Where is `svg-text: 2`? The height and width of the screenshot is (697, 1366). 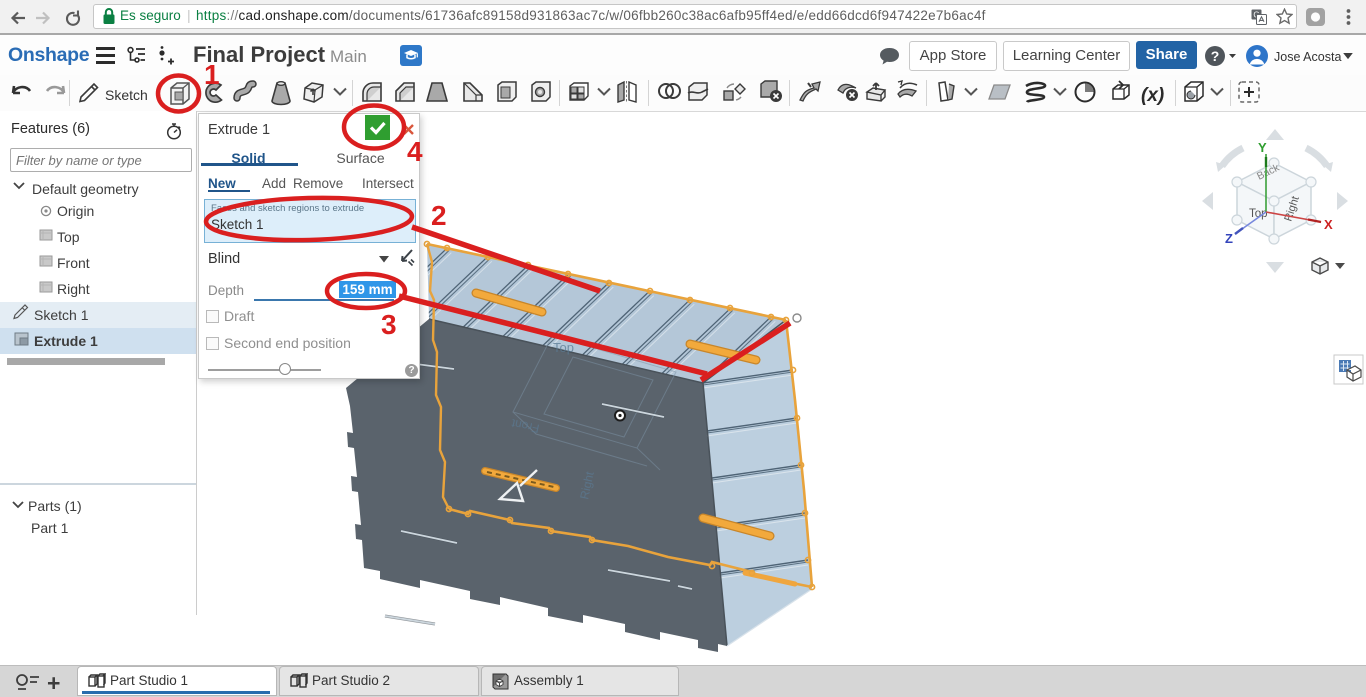
svg-text: 2 is located at coordinates (439, 215).